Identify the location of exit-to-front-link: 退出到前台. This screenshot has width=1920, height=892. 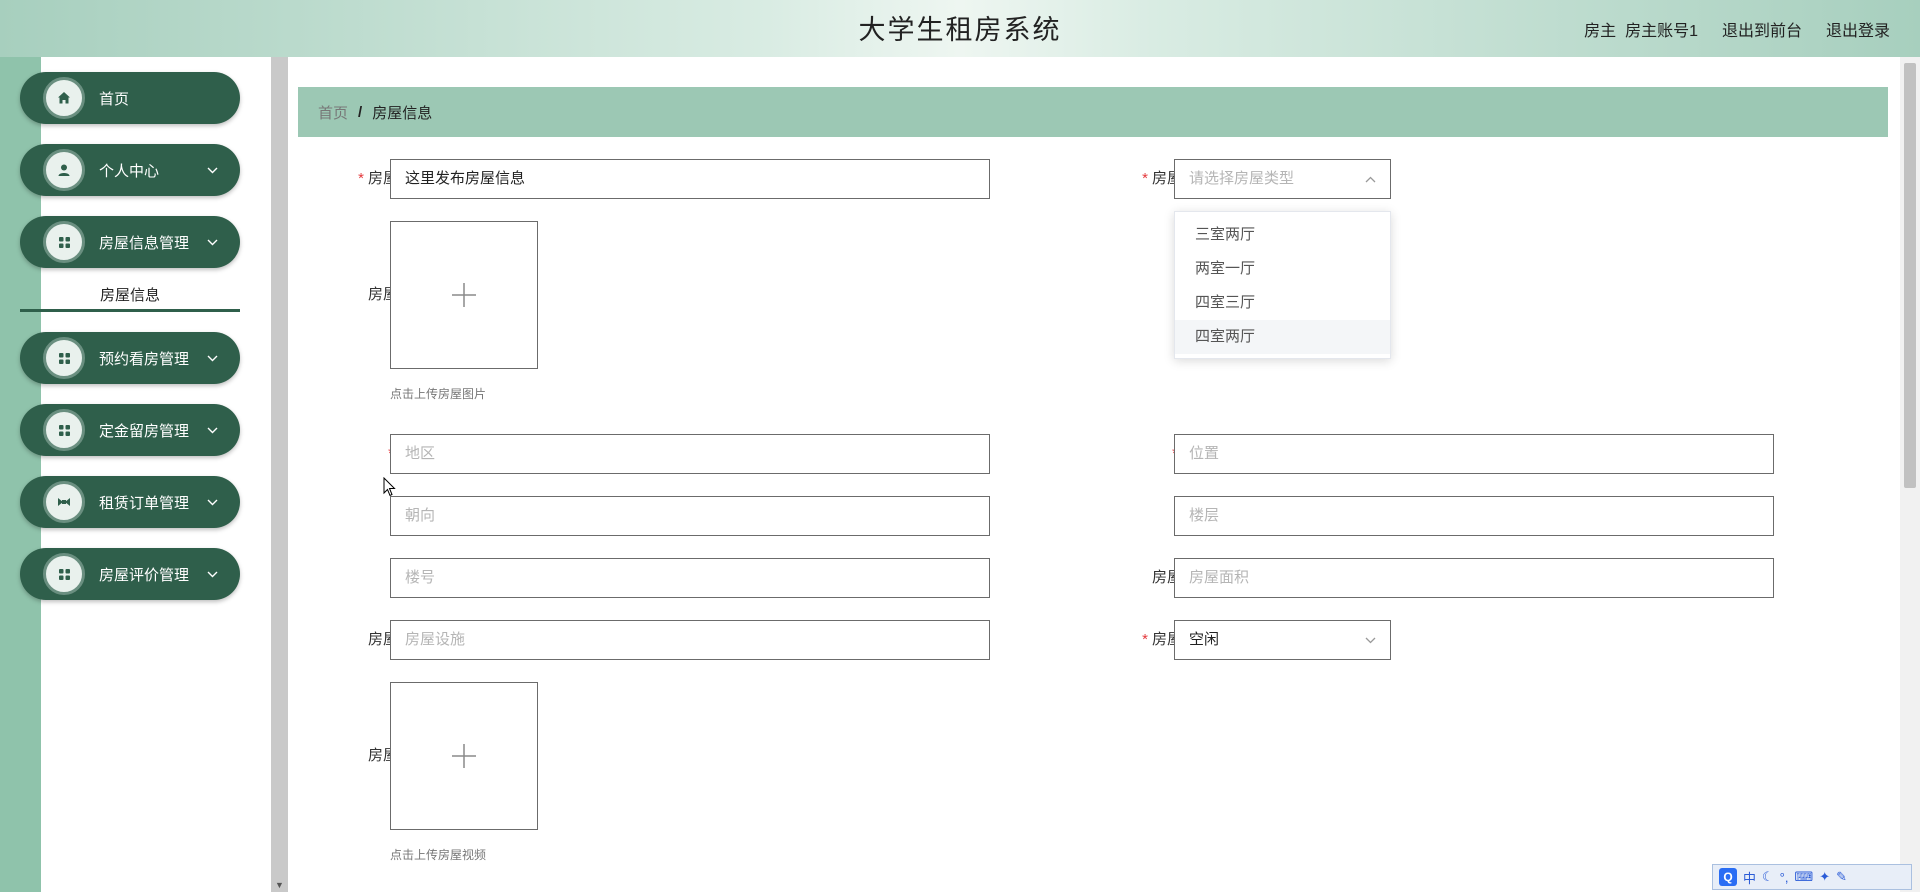
(1762, 29).